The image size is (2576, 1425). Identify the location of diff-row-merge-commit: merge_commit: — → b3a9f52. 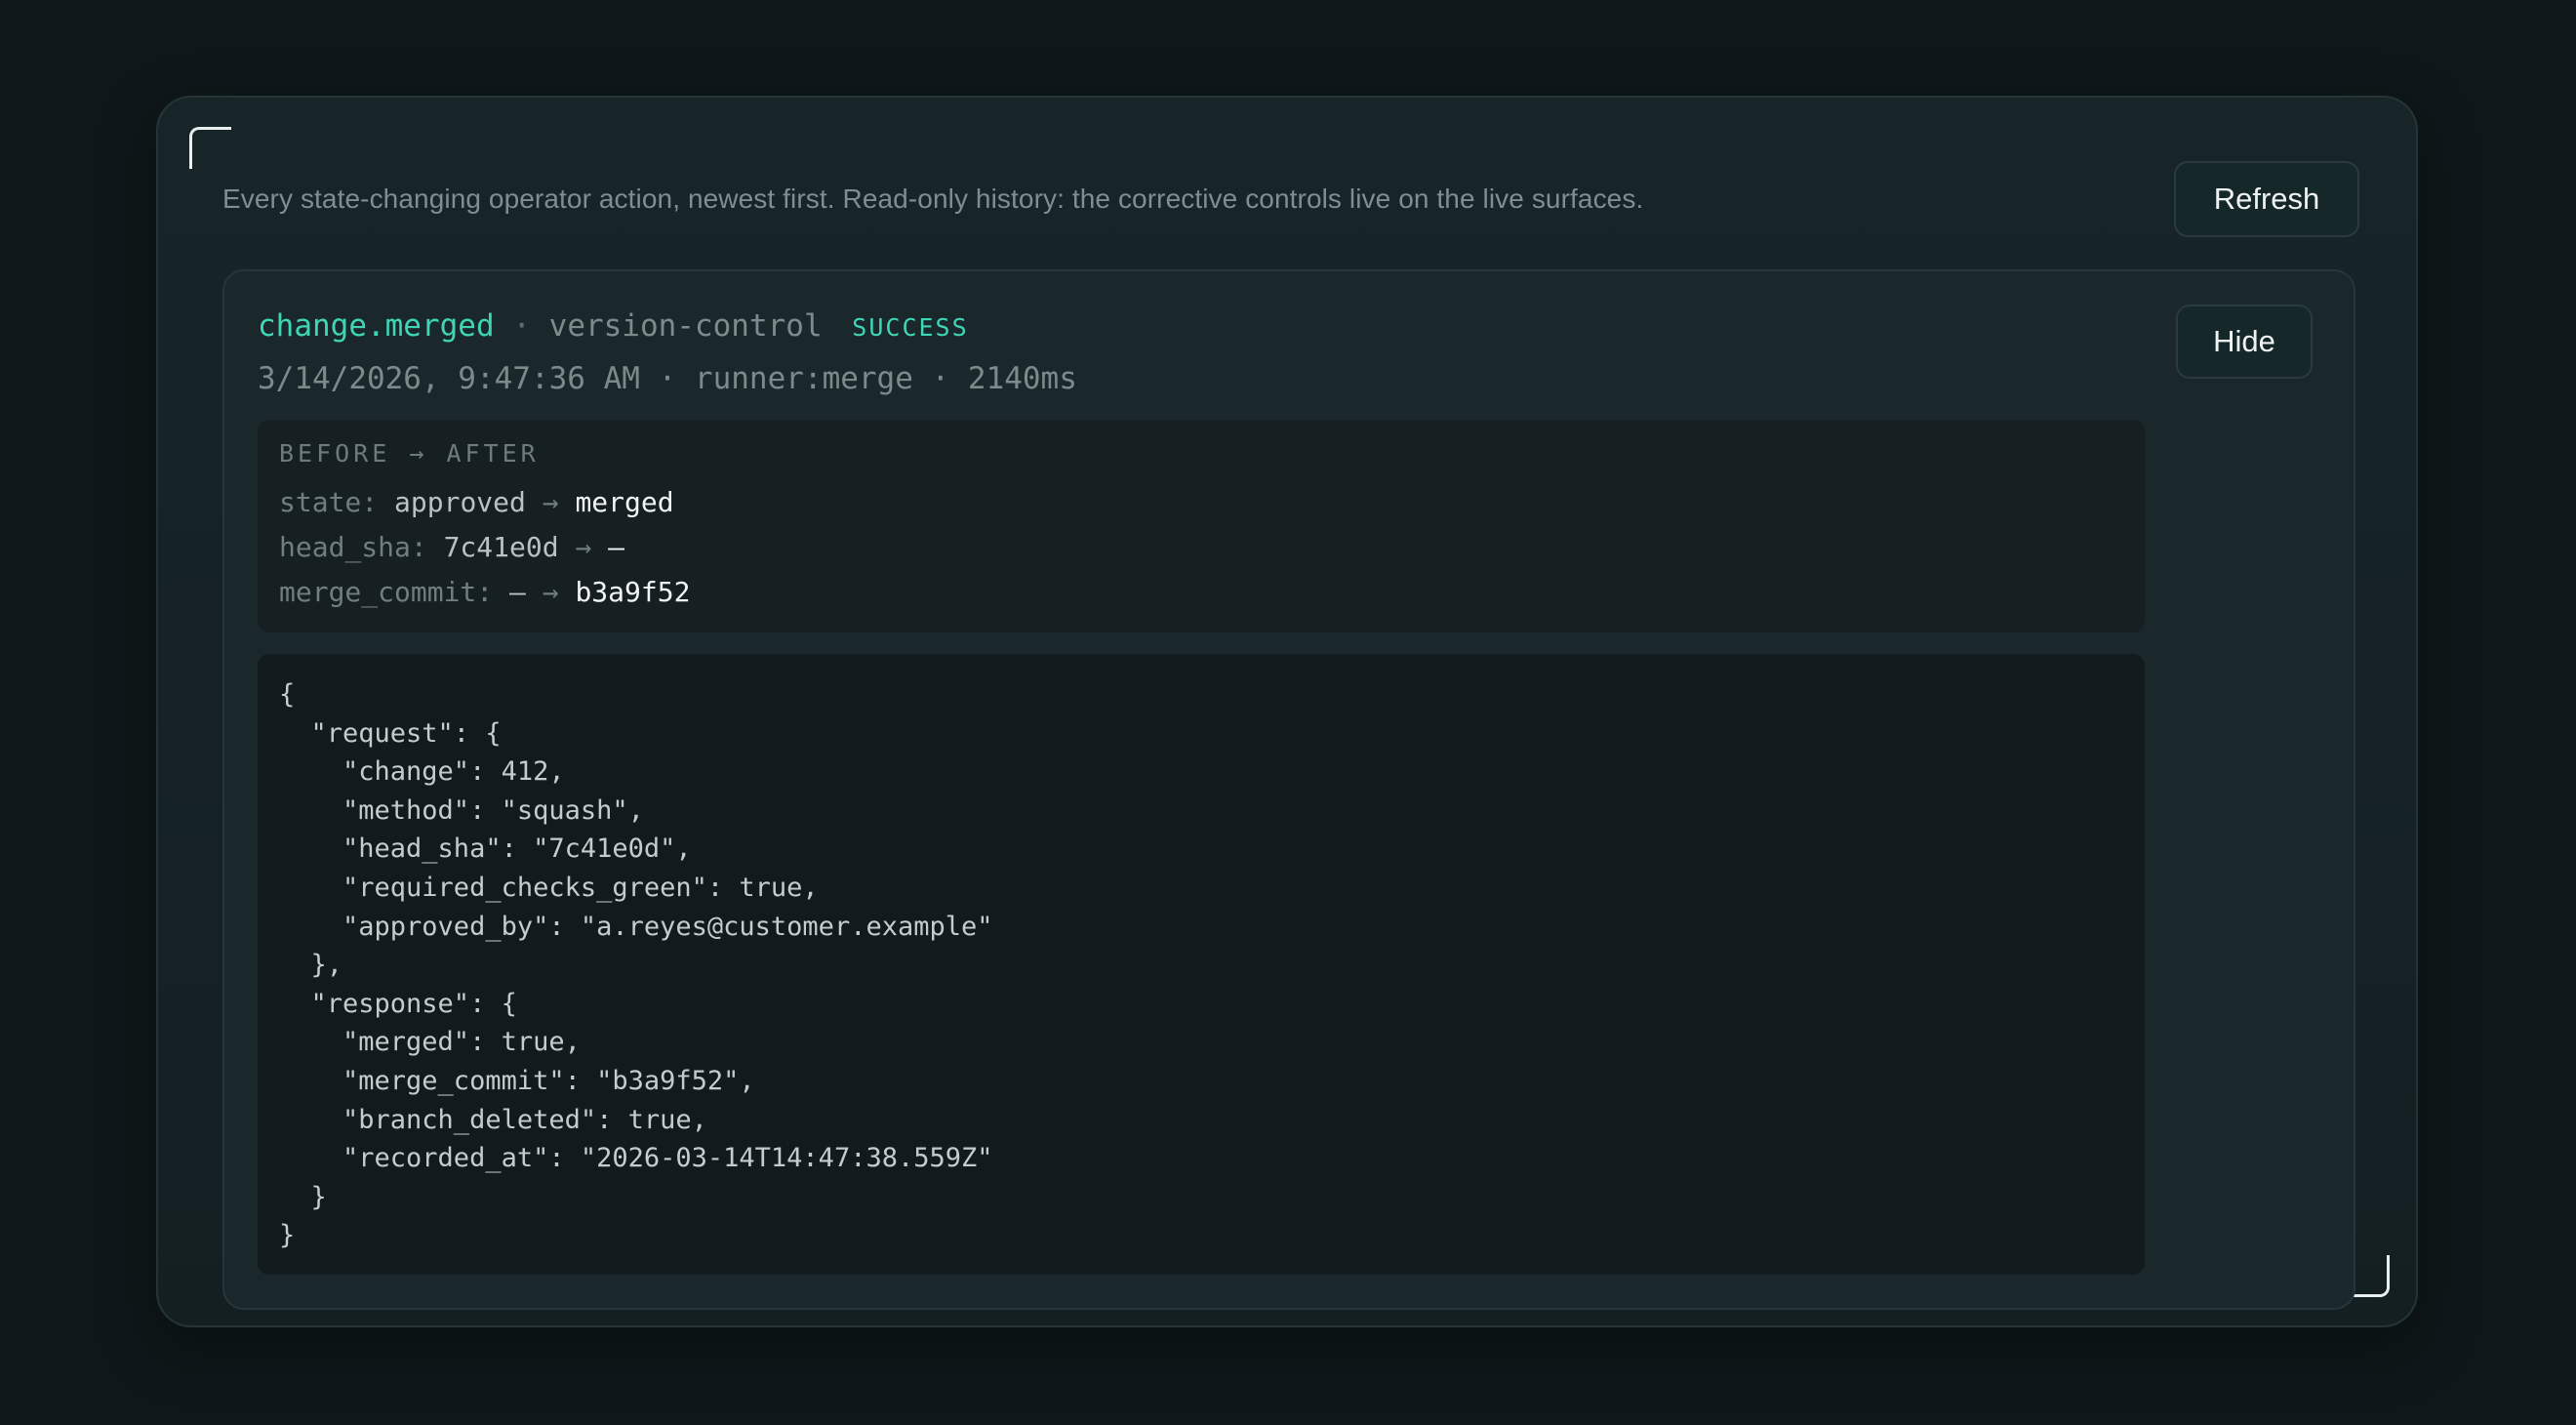
(484, 592).